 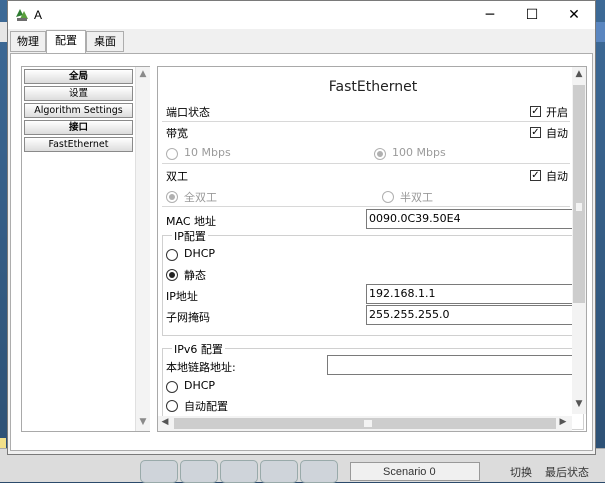 What do you see at coordinates (165, 422) in the screenshot?
I see `scroll-left-icon: ◀` at bounding box center [165, 422].